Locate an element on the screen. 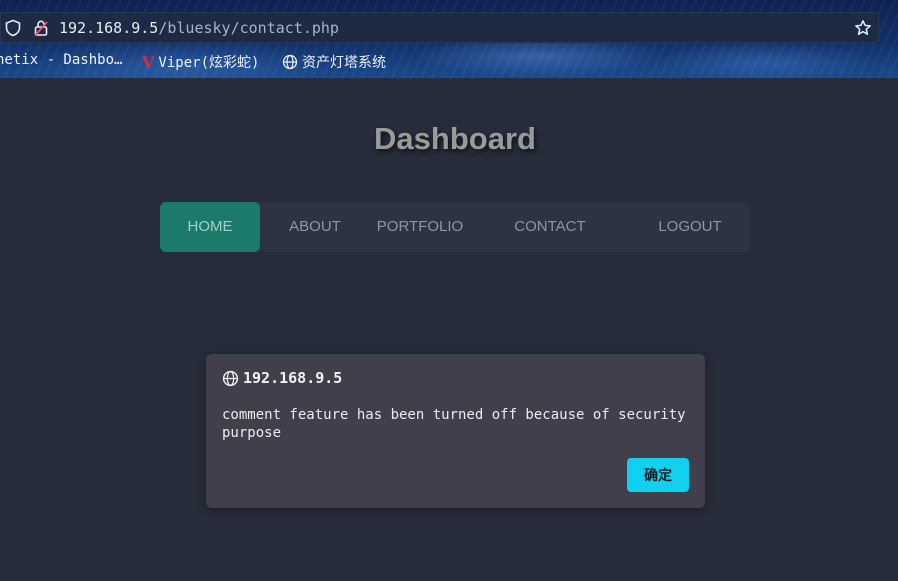  dialog-host: 192.168.9.5 is located at coordinates (293, 378).